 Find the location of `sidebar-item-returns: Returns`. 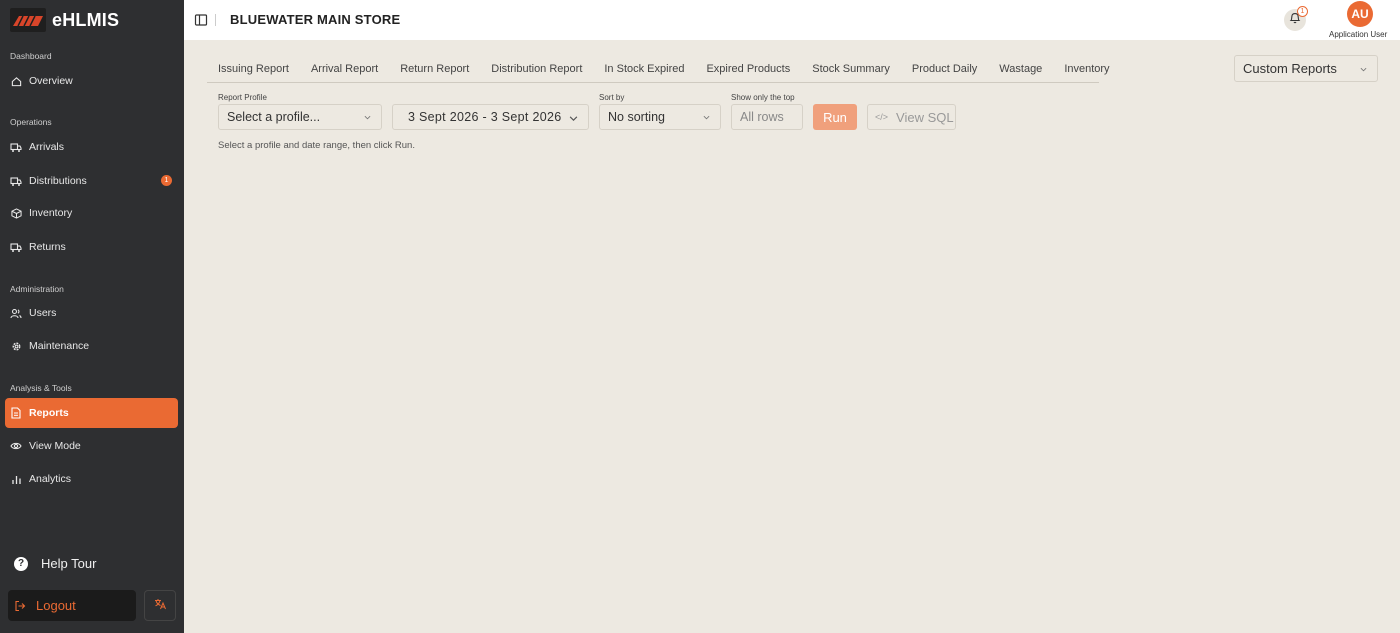

sidebar-item-returns: Returns is located at coordinates (91, 247).